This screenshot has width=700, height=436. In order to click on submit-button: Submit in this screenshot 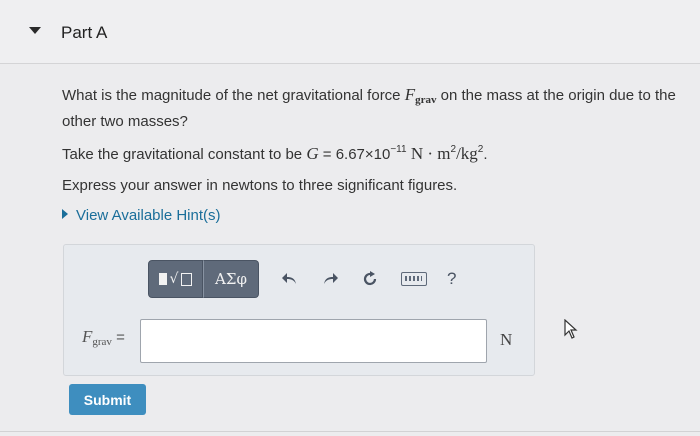, I will do `click(107, 399)`.